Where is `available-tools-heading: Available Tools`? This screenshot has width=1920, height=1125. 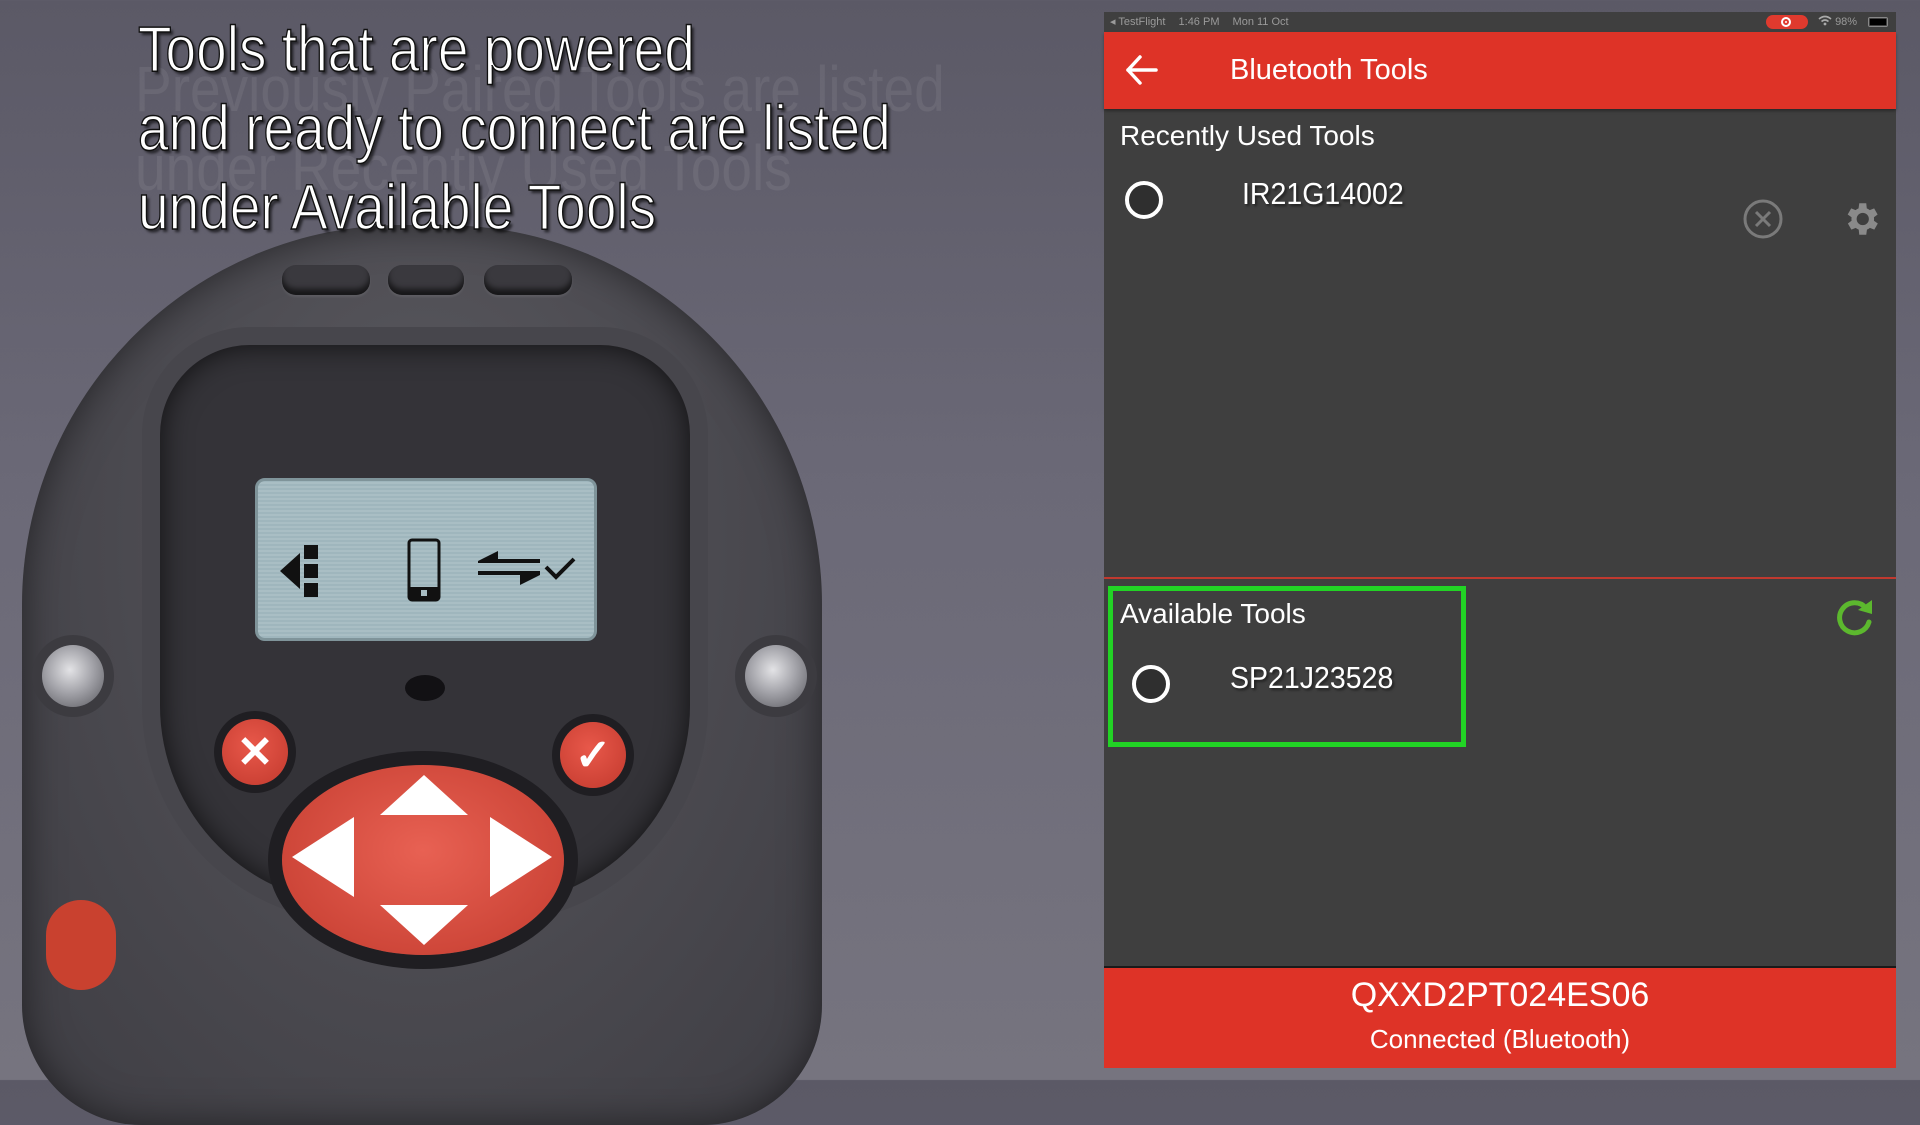 available-tools-heading: Available Tools is located at coordinates (1213, 613).